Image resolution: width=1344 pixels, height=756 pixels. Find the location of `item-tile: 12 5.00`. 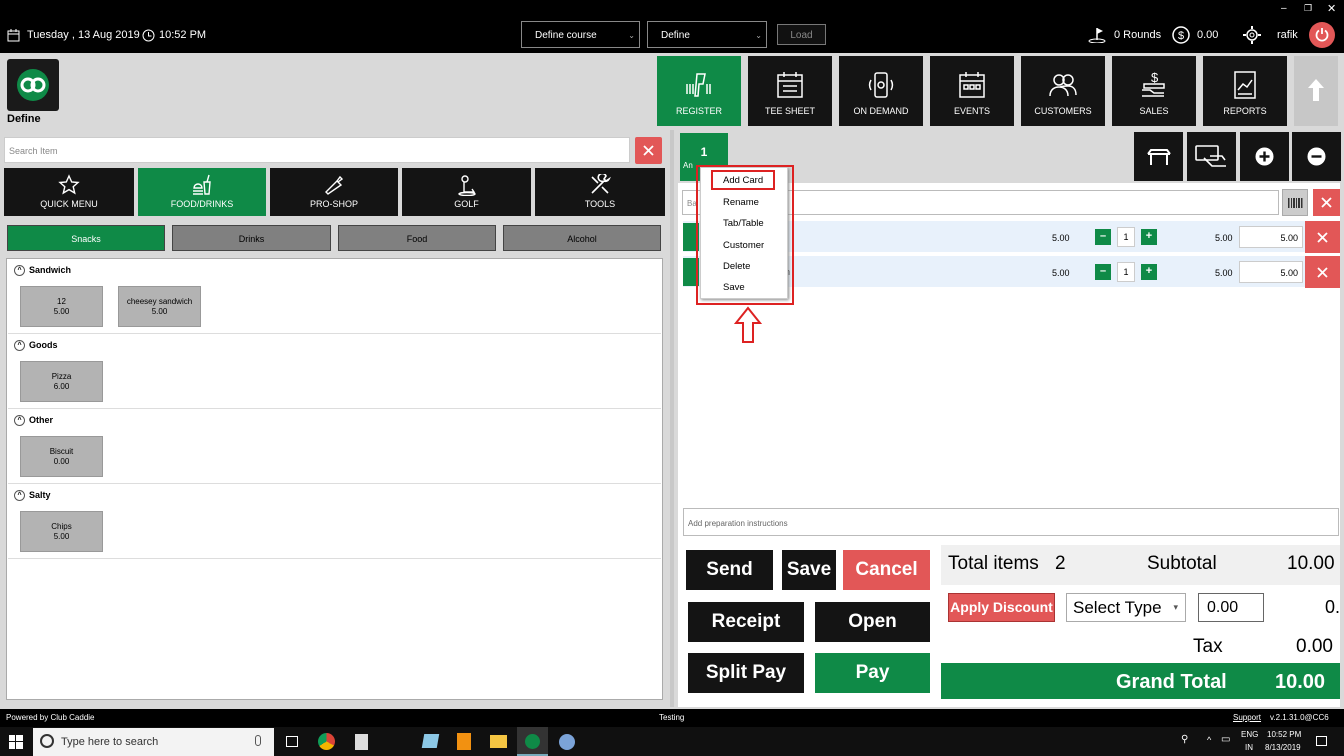

item-tile: 12 5.00 is located at coordinates (61, 306).